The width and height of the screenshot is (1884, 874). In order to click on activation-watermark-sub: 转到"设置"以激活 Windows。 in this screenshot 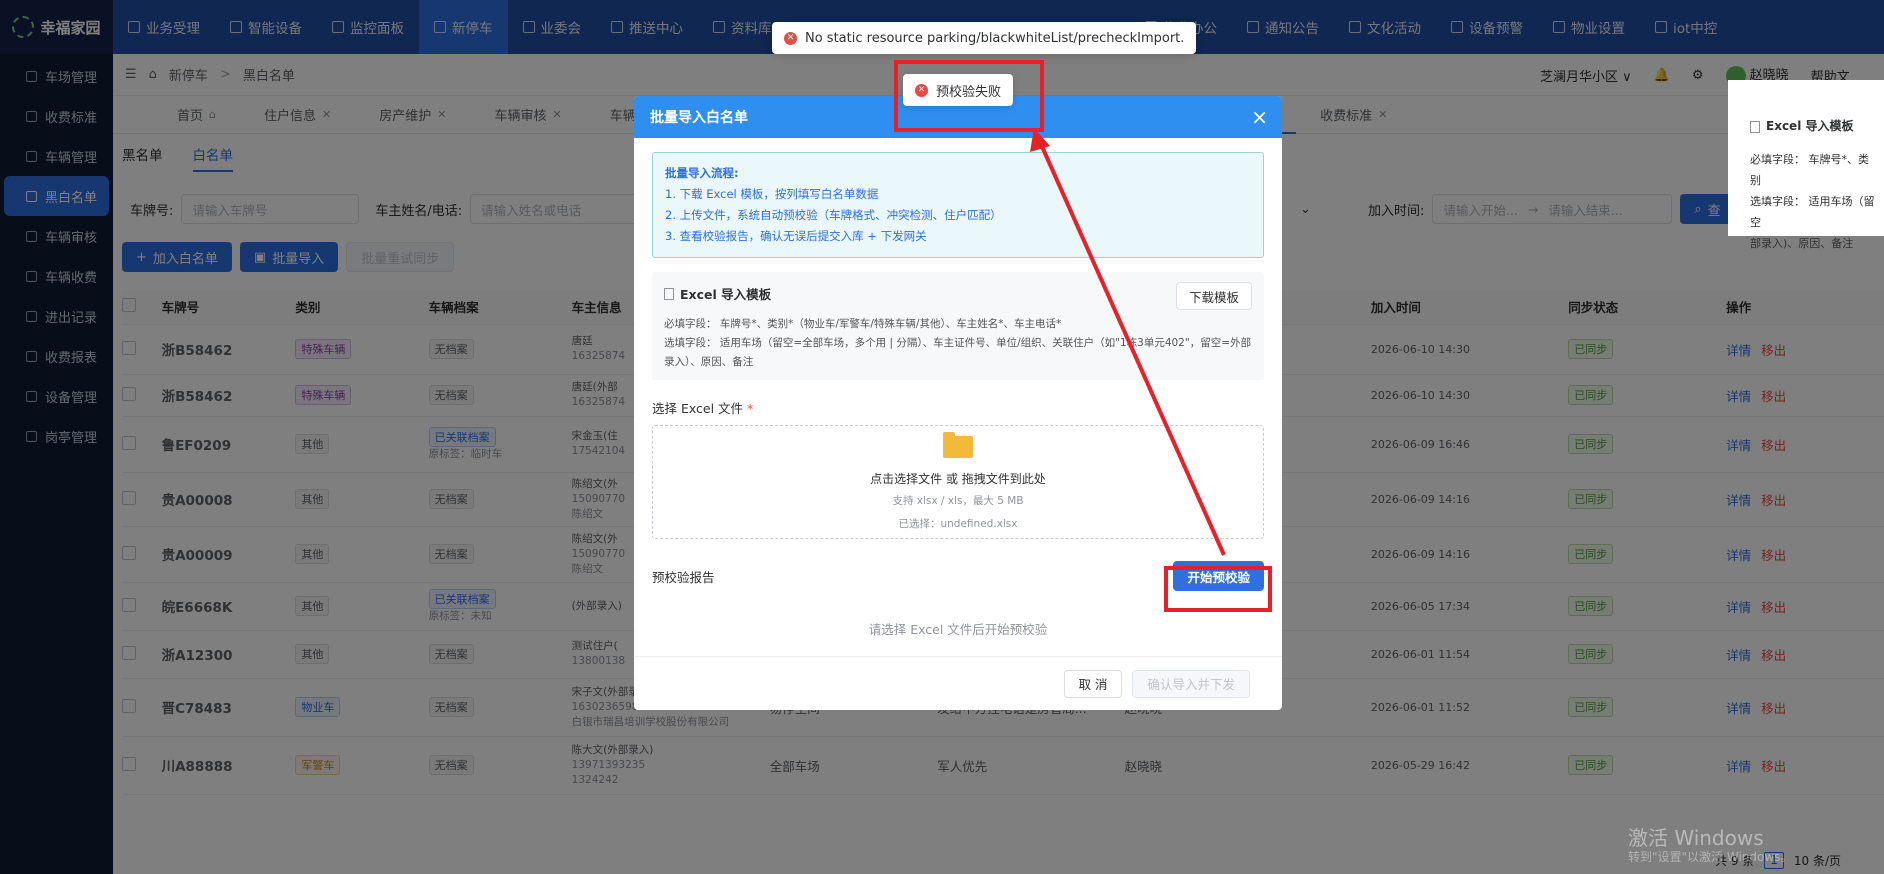, I will do `click(1710, 857)`.